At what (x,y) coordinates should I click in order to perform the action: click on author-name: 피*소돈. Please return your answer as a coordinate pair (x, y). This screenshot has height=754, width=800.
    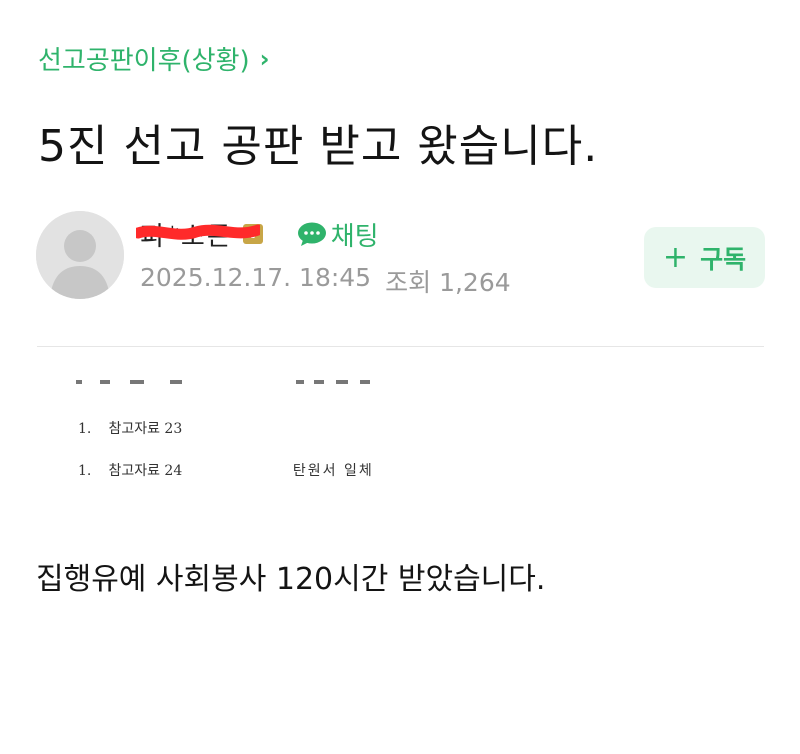
    Looking at the image, I should click on (198, 234).